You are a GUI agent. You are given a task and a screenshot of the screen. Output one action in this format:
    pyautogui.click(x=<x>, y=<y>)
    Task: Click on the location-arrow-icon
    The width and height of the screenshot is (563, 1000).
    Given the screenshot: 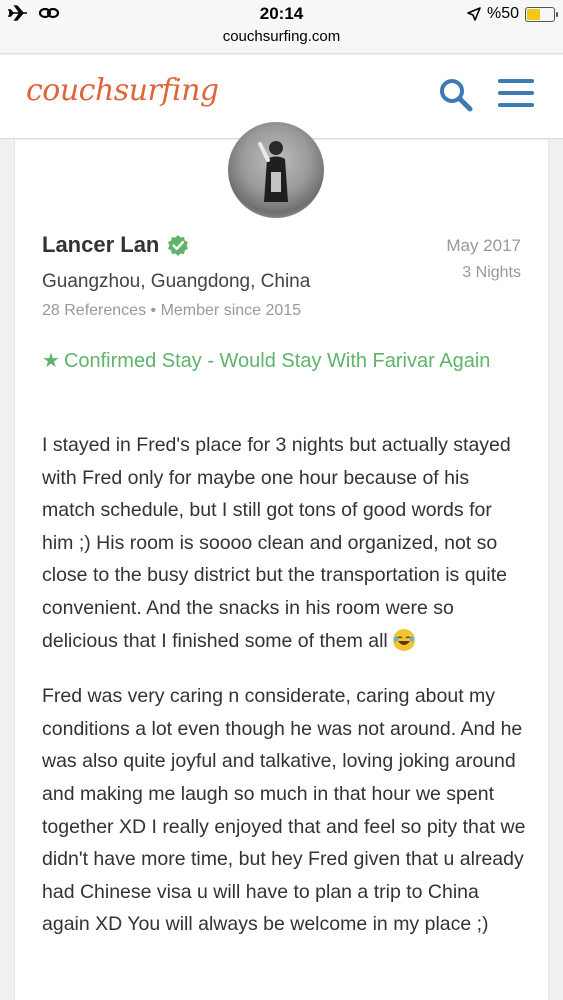 What is the action you would take?
    pyautogui.click(x=474, y=14)
    